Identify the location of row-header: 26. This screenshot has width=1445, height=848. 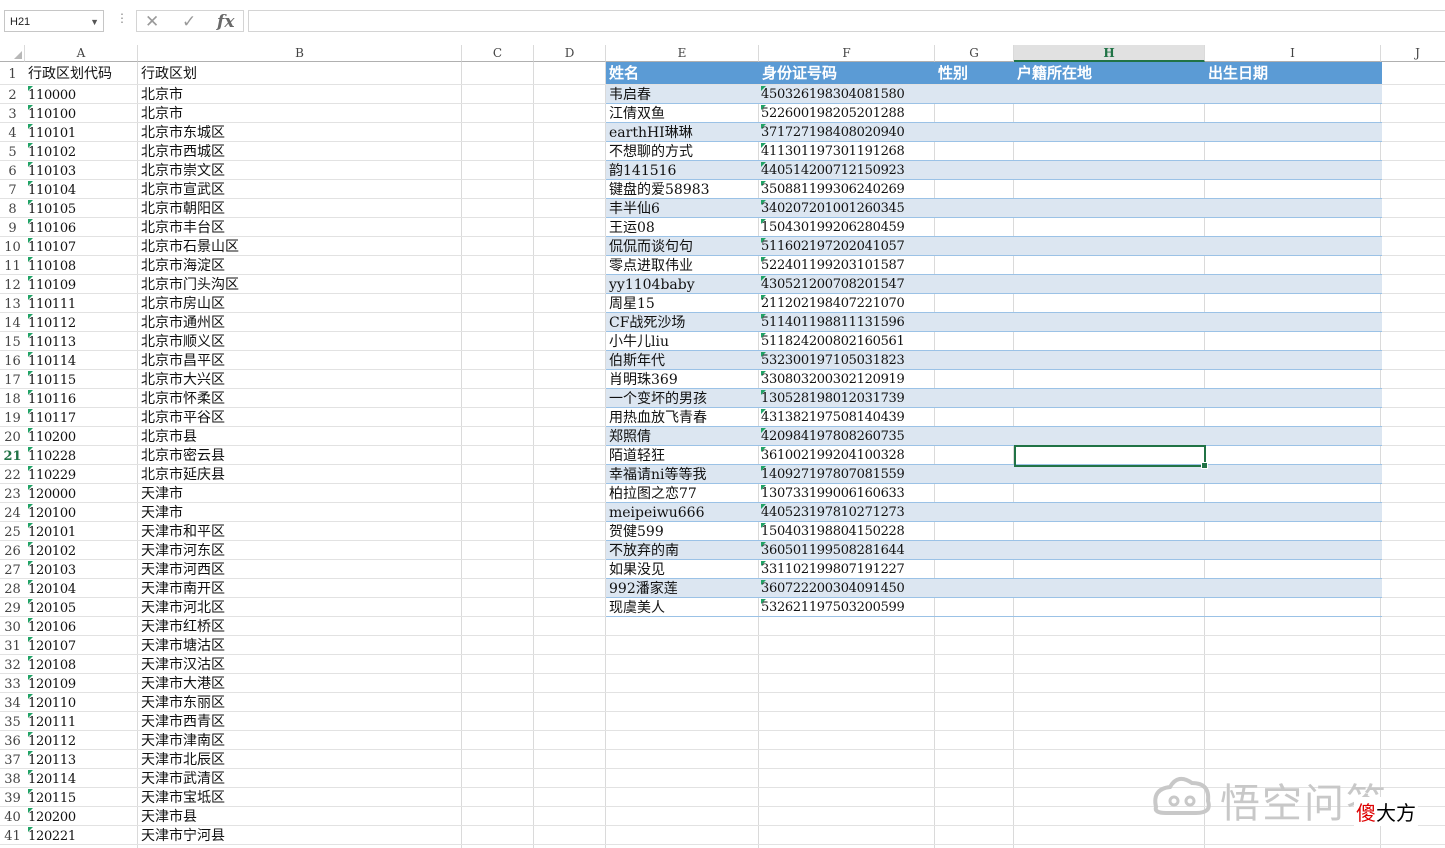
(12, 550).